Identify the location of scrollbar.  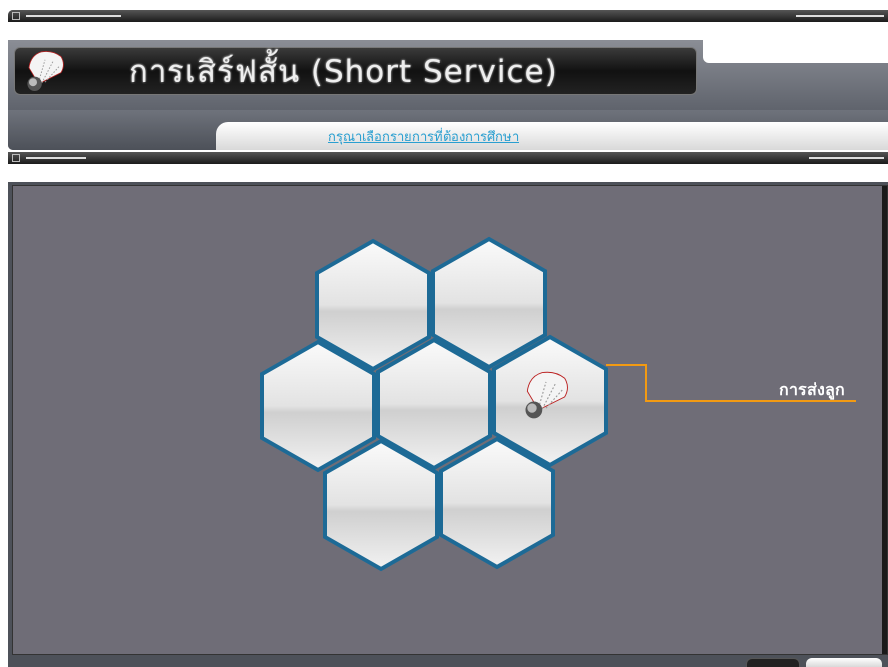
(884, 420).